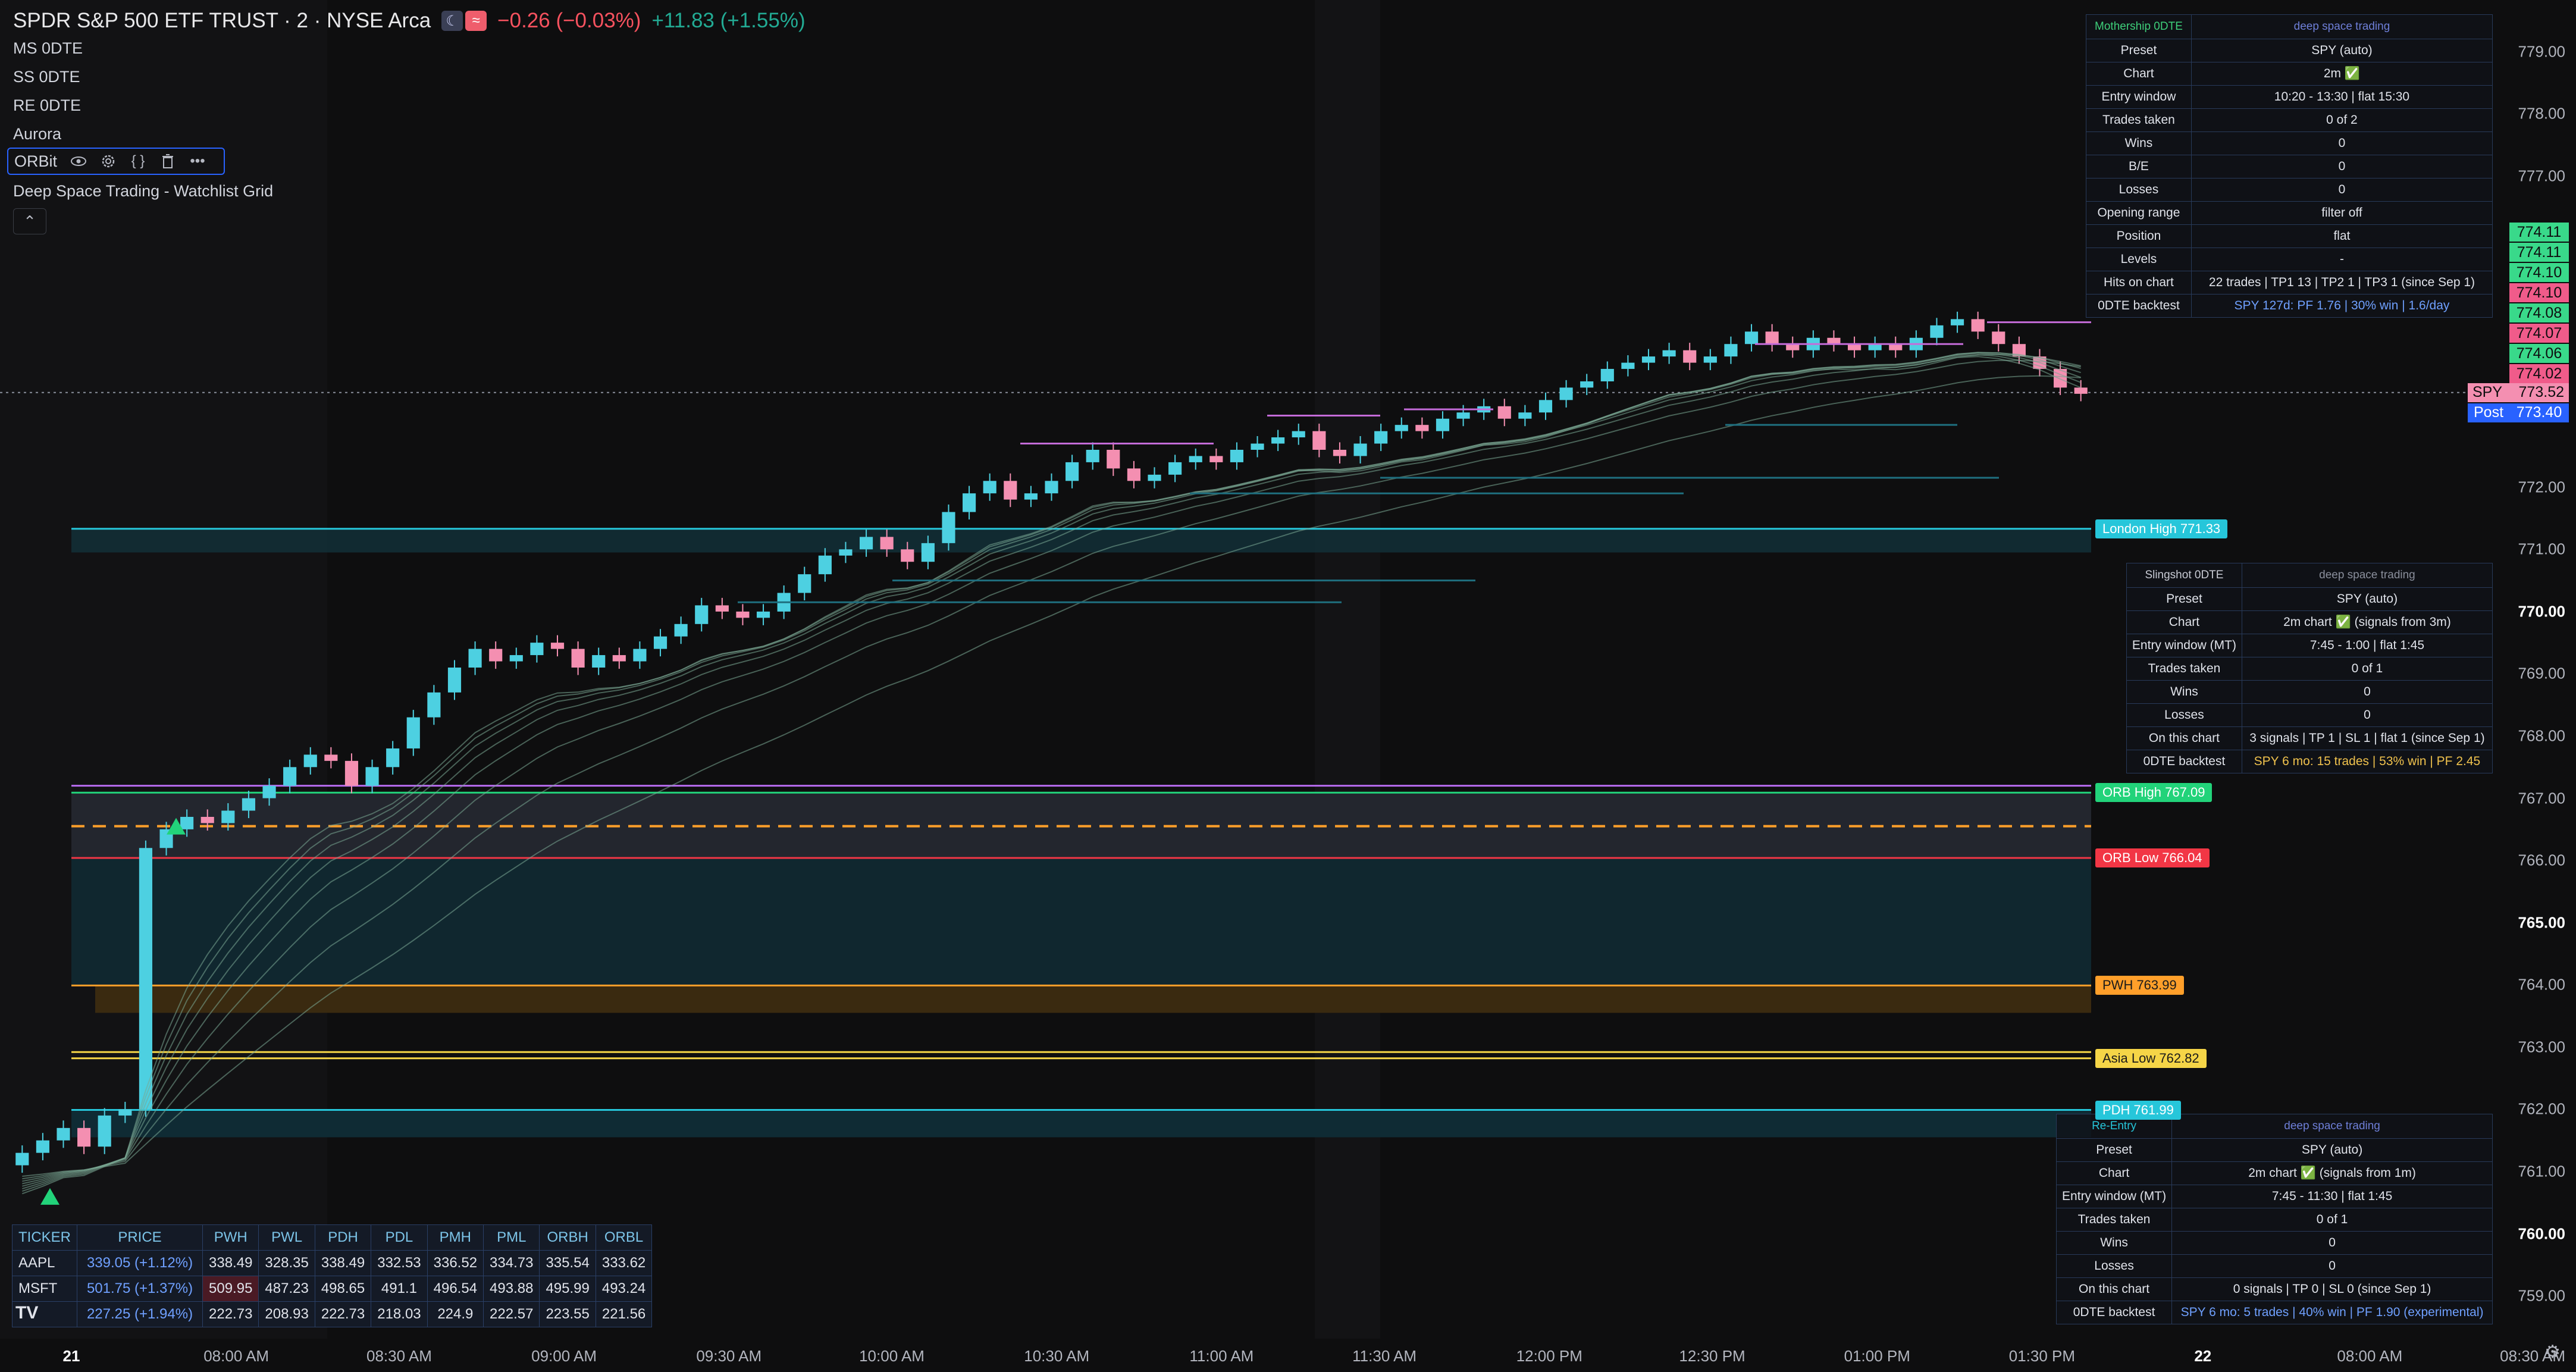 Image resolution: width=2576 pixels, height=1372 pixels. I want to click on x-tick-label: 08:00 AM, so click(2370, 1356).